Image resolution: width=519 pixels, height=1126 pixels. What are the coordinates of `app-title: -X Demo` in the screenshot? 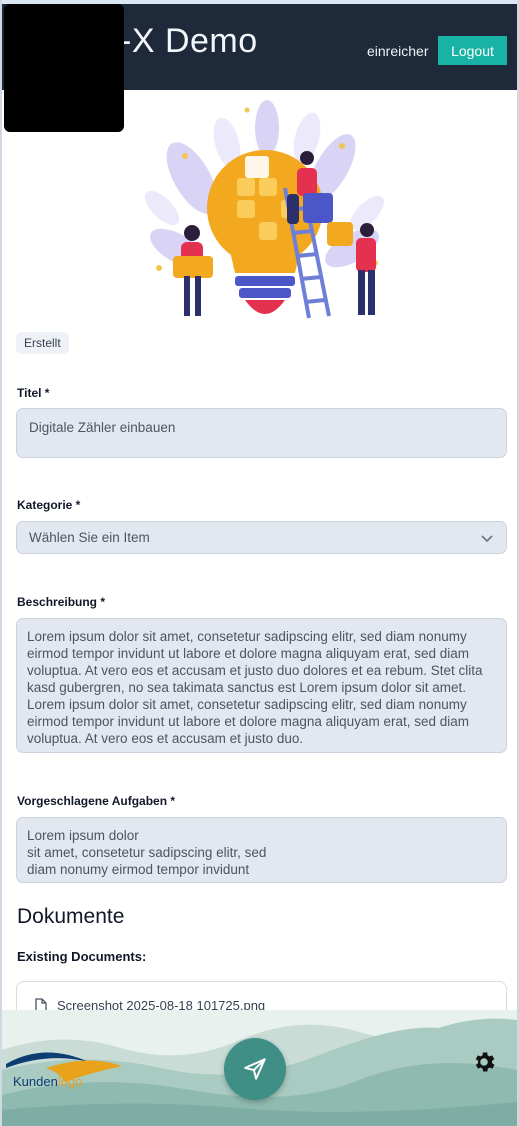 It's located at (189, 41).